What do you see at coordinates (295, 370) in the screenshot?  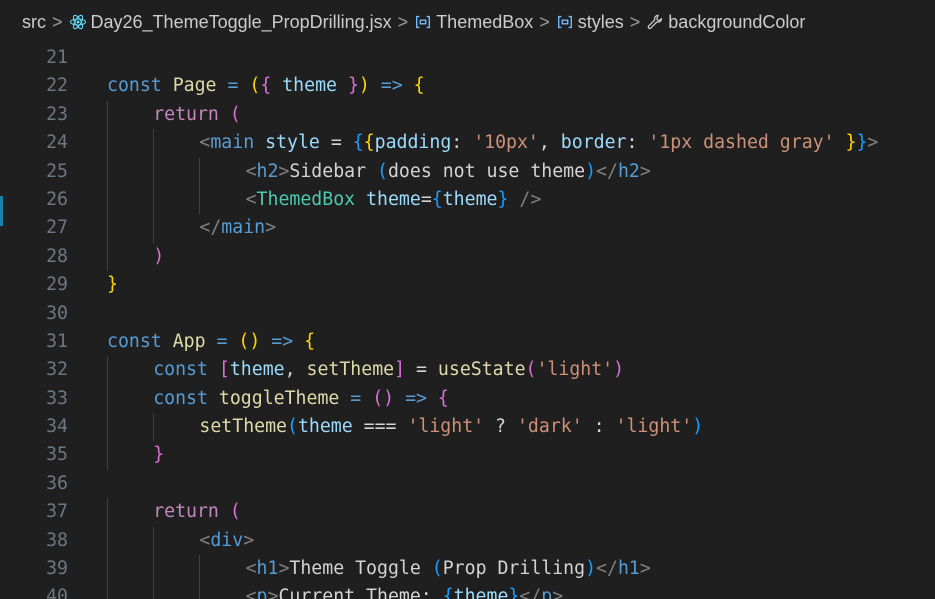 I see `code-token: ,` at bounding box center [295, 370].